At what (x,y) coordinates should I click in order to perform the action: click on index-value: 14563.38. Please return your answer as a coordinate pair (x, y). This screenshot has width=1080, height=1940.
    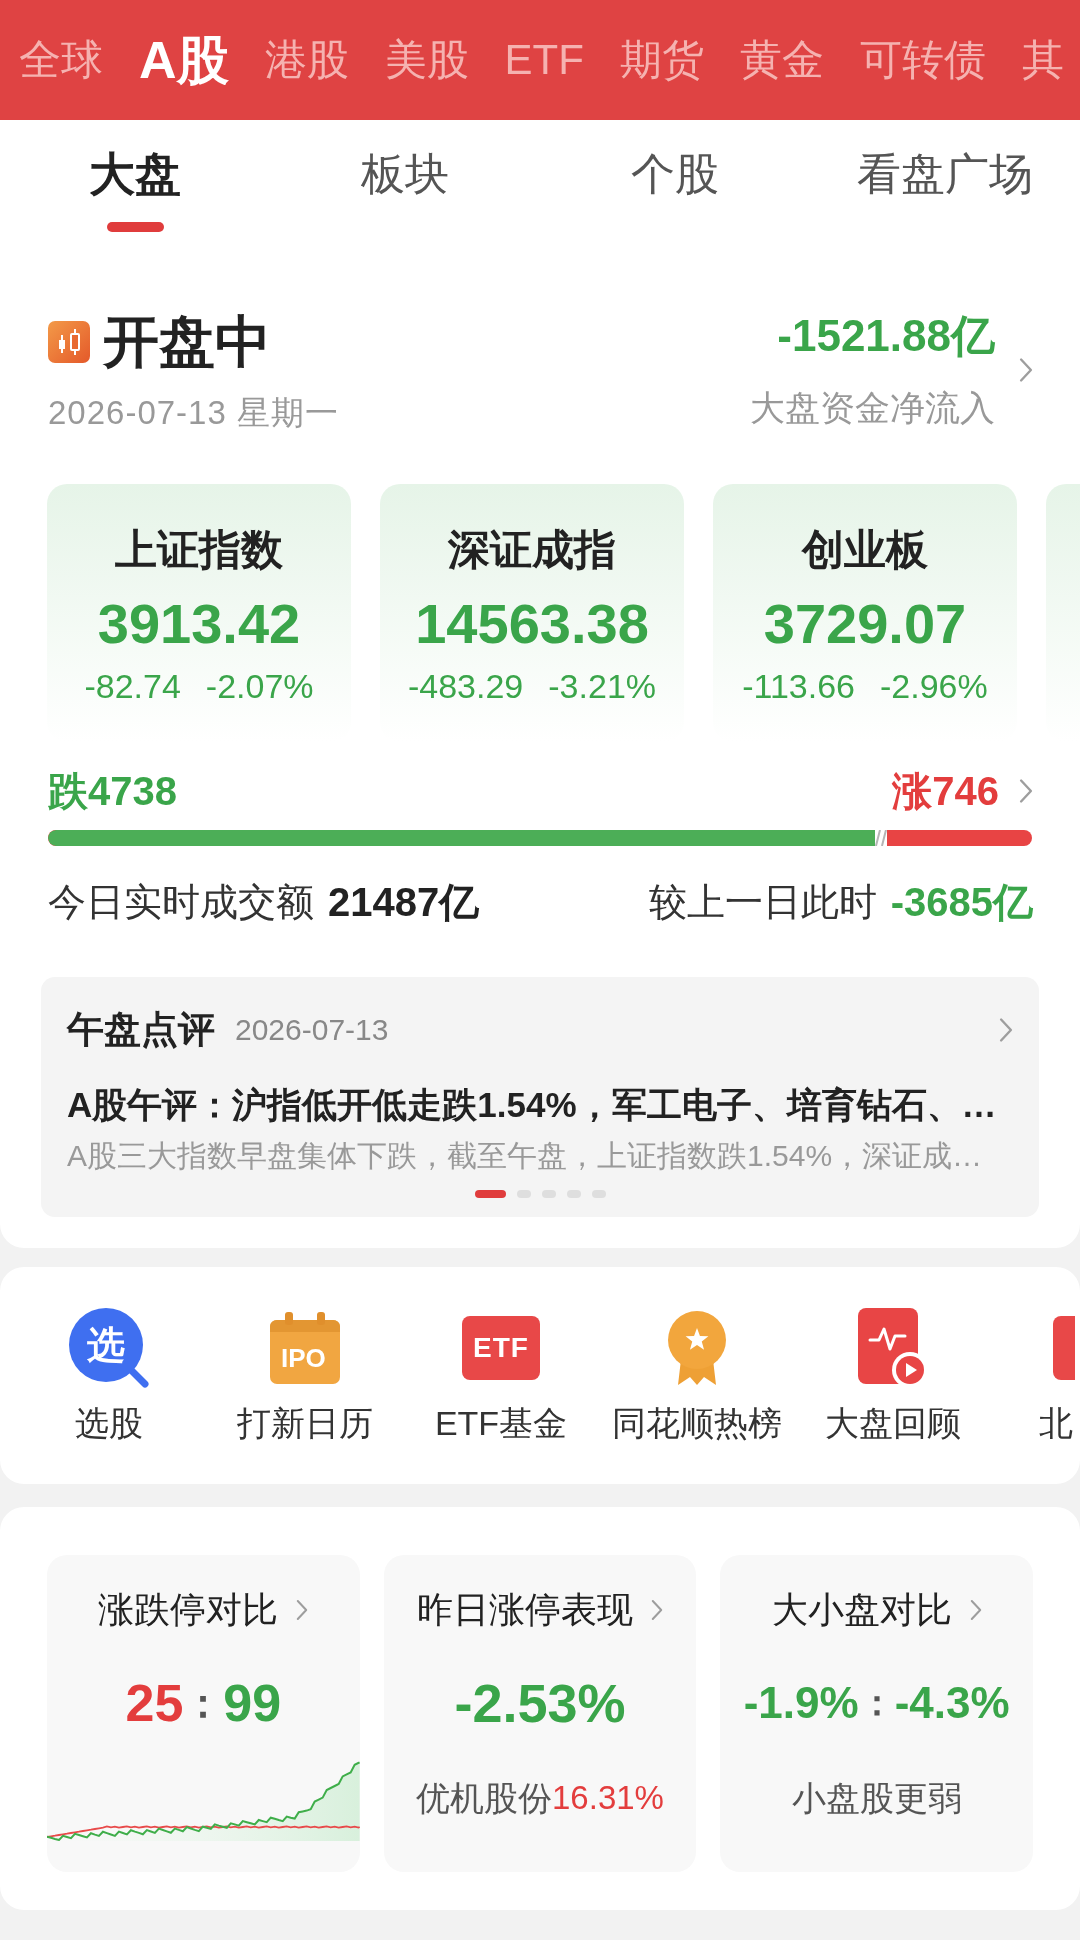
    Looking at the image, I should click on (532, 624).